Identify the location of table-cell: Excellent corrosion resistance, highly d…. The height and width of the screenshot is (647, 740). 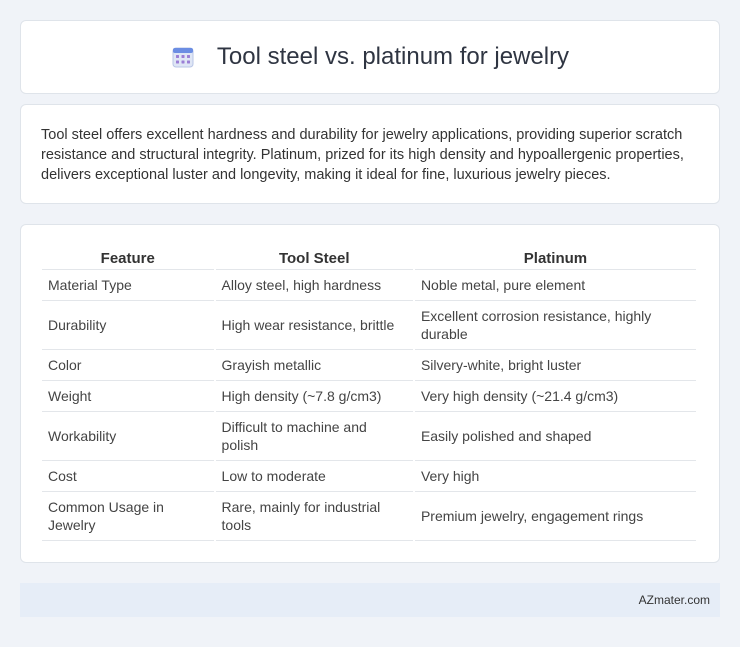
(555, 325).